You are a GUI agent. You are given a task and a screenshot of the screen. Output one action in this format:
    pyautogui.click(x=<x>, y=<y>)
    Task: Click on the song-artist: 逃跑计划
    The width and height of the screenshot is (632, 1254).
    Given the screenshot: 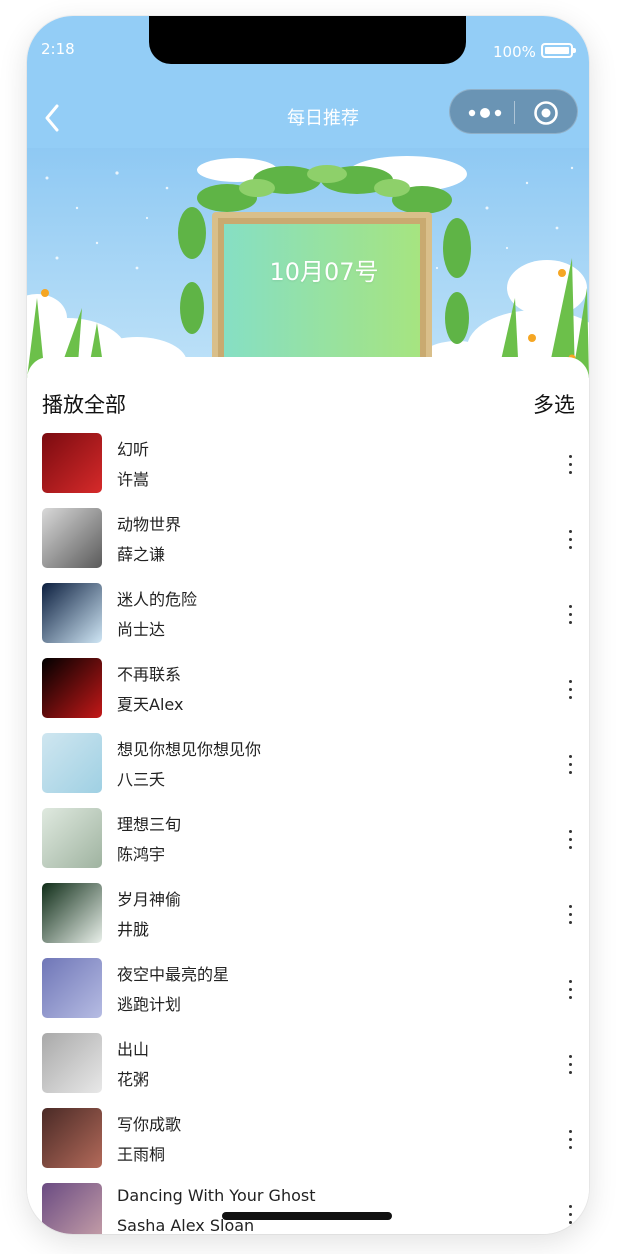 What is the action you would take?
    pyautogui.click(x=149, y=1004)
    